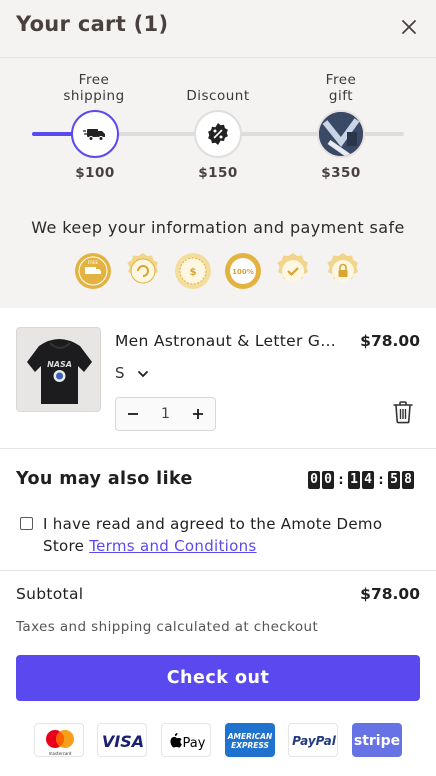 This screenshot has height=776, width=436. Describe the element at coordinates (143, 373) in the screenshot. I see `chevron-down-icon` at that location.